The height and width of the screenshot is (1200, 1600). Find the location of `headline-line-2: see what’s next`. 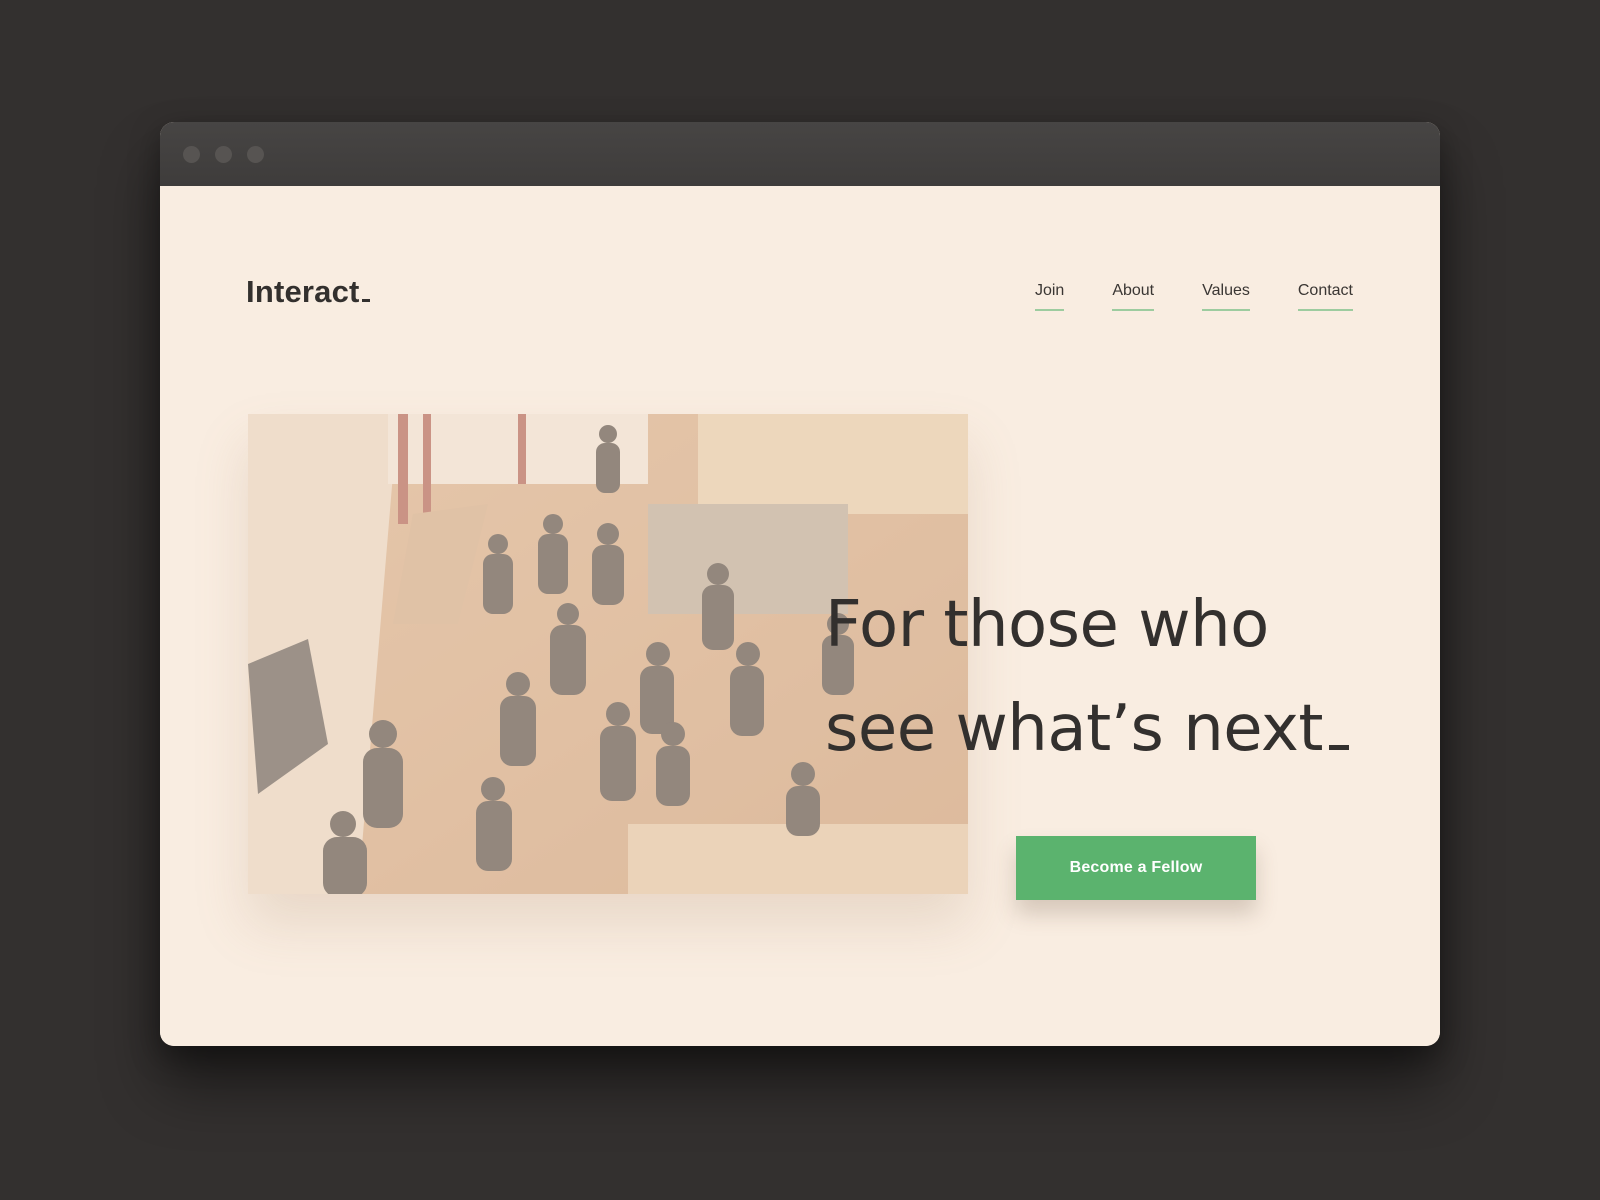

headline-line-2: see what’s next is located at coordinates (1105, 729).